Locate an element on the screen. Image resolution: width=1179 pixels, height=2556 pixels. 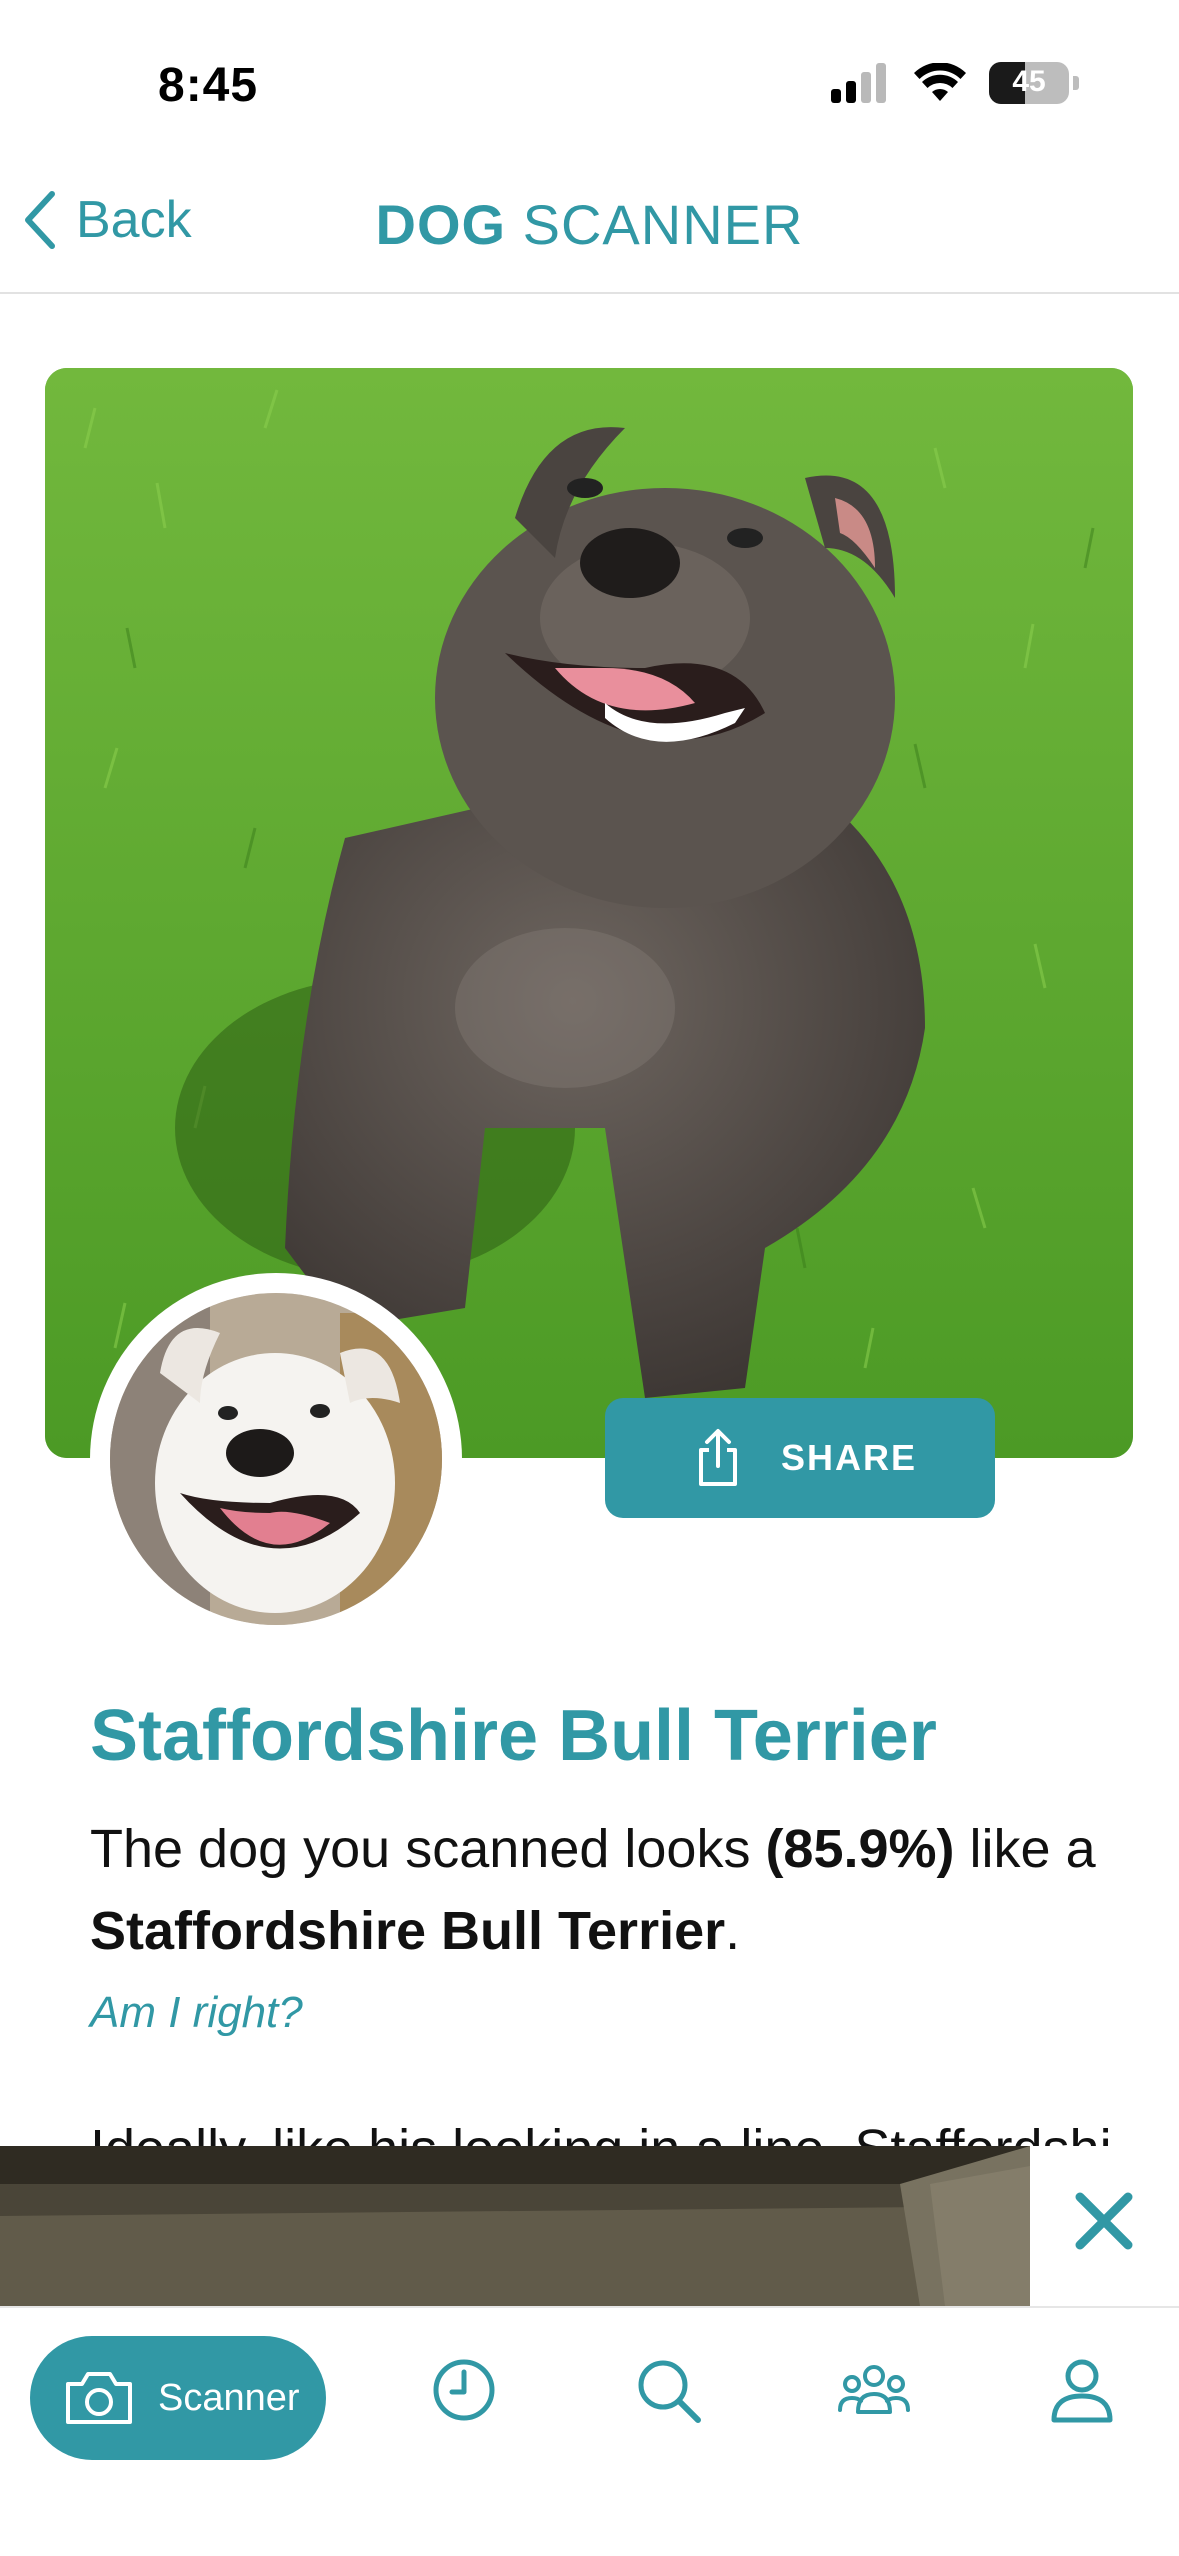
close-icon is located at coordinates (1104, 2221).